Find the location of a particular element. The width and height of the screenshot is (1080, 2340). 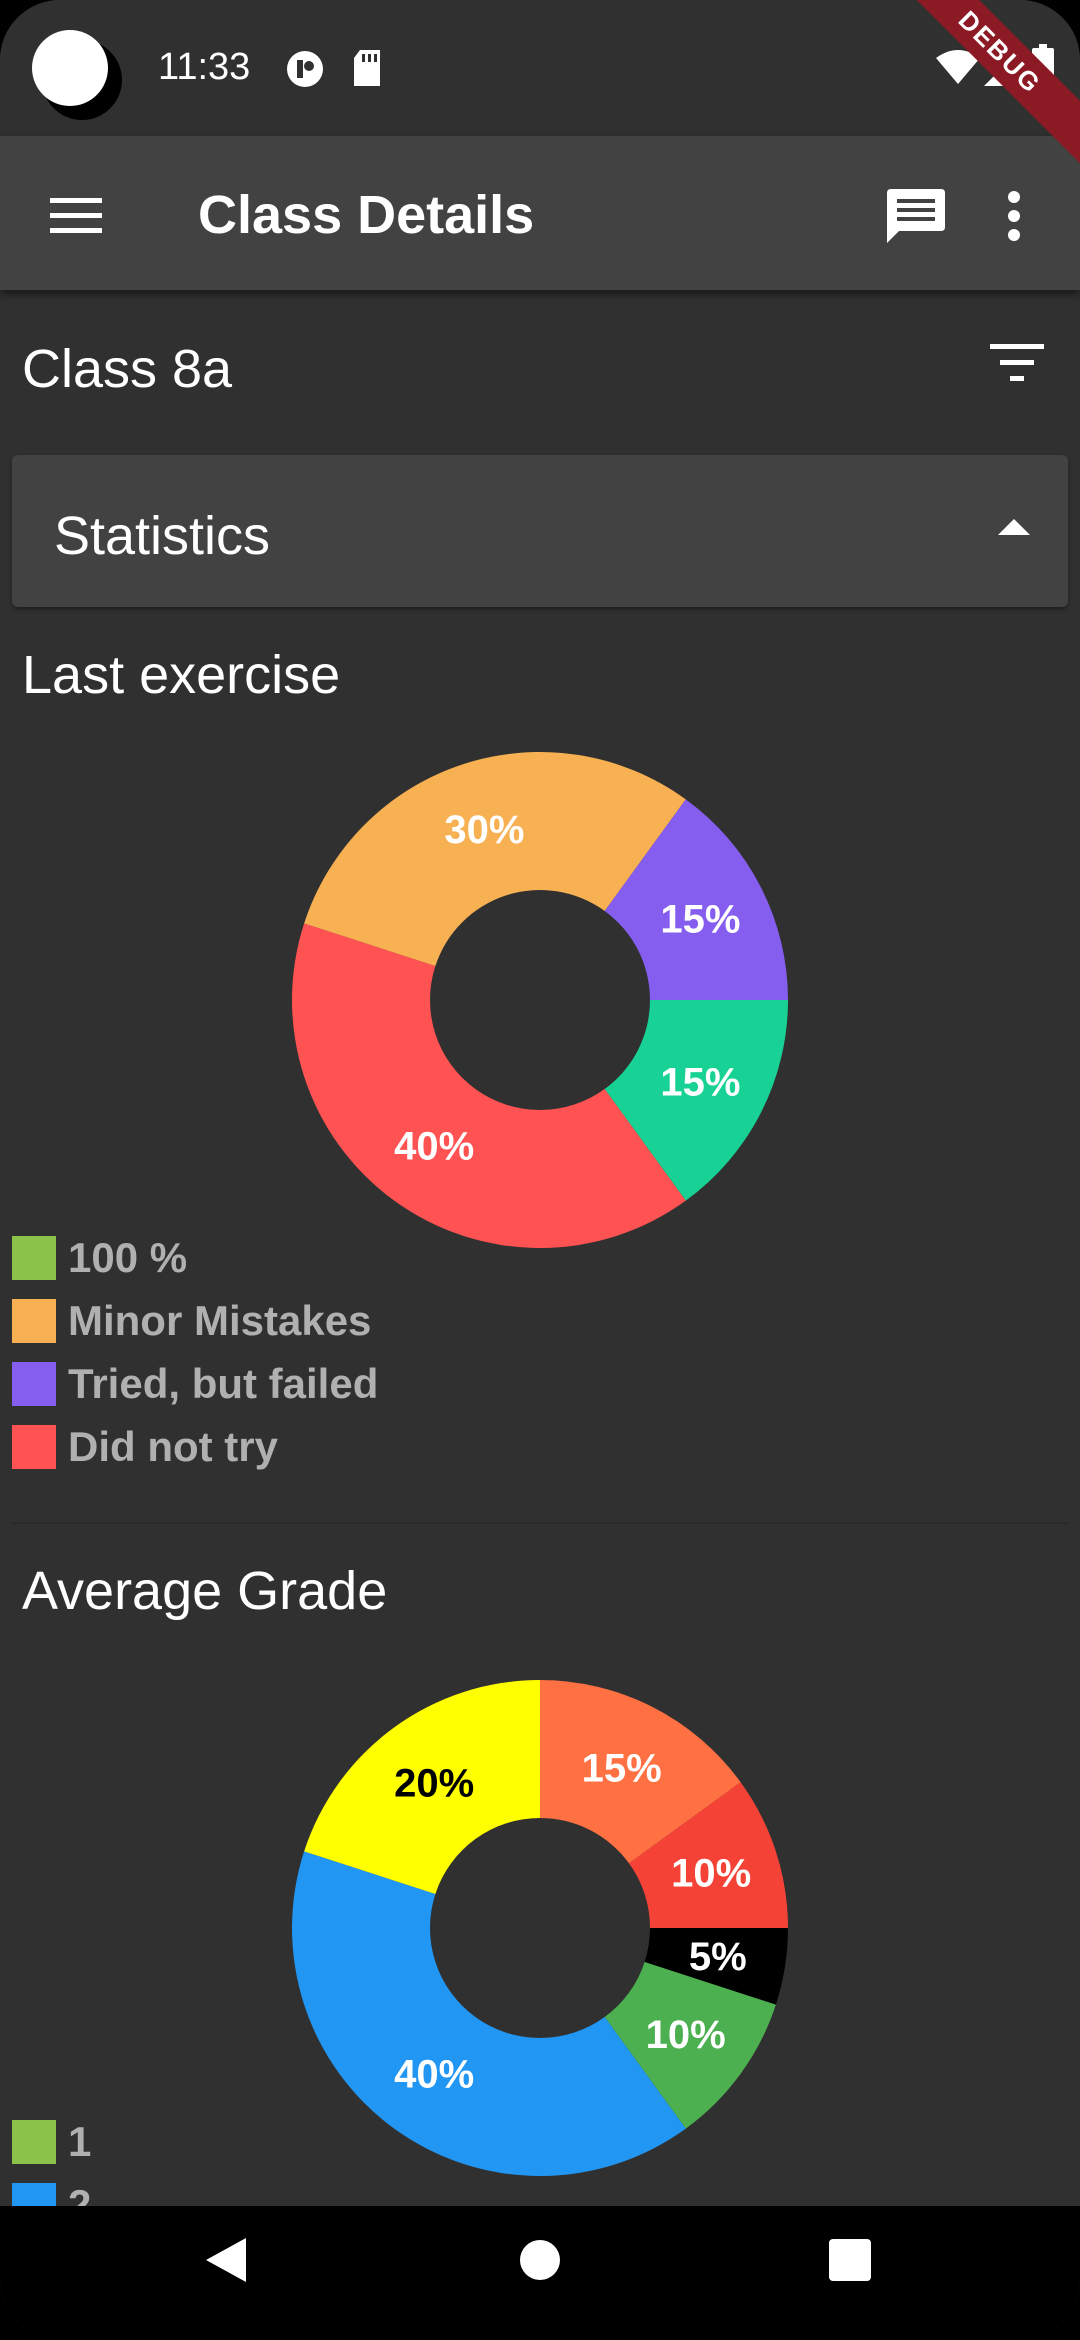

page-title: Class Details is located at coordinates (366, 215).